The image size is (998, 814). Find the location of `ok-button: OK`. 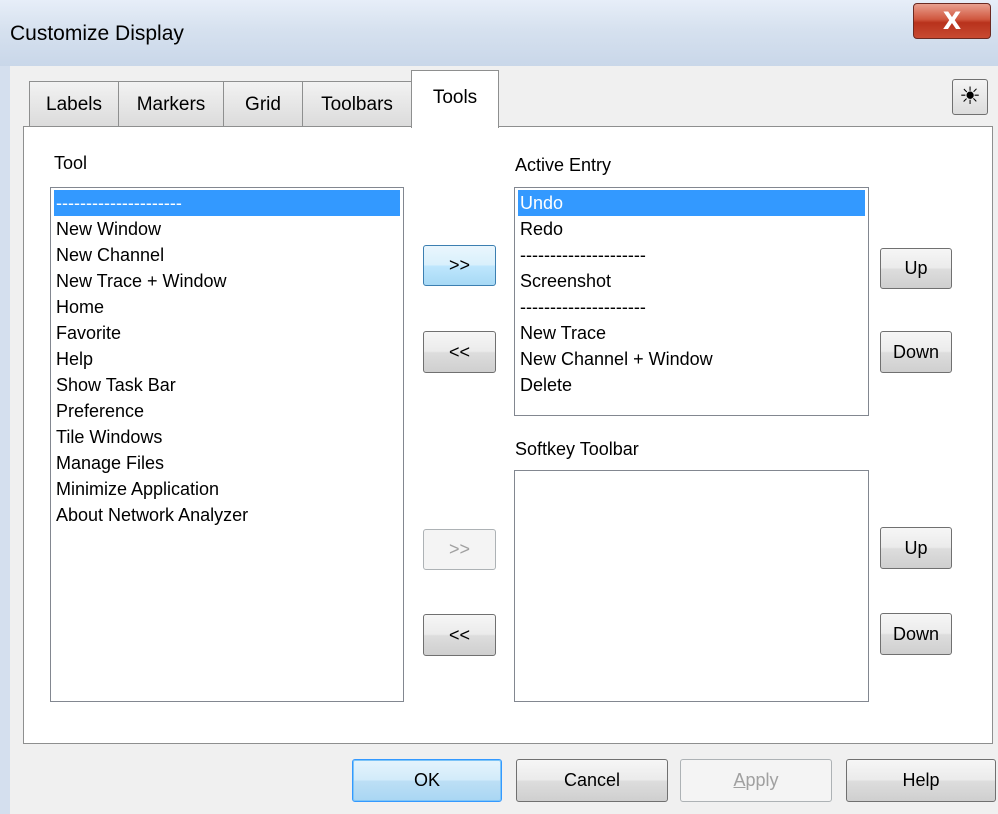

ok-button: OK is located at coordinates (427, 780).